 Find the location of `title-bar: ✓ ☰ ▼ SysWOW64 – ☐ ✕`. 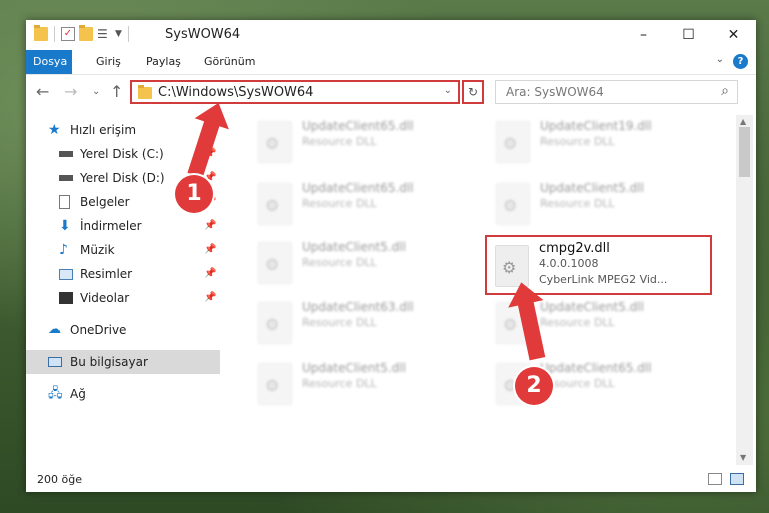

title-bar: ✓ ☰ ▼ SysWOW64 – ☐ ✕ is located at coordinates (391, 35).